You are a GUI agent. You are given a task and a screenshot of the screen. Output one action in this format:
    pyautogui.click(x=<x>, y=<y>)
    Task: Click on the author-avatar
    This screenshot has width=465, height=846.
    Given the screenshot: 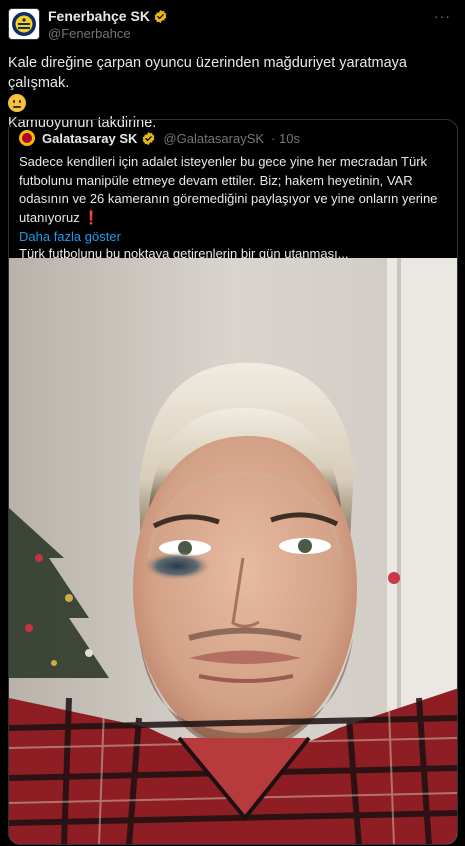 What is the action you would take?
    pyautogui.click(x=24, y=24)
    